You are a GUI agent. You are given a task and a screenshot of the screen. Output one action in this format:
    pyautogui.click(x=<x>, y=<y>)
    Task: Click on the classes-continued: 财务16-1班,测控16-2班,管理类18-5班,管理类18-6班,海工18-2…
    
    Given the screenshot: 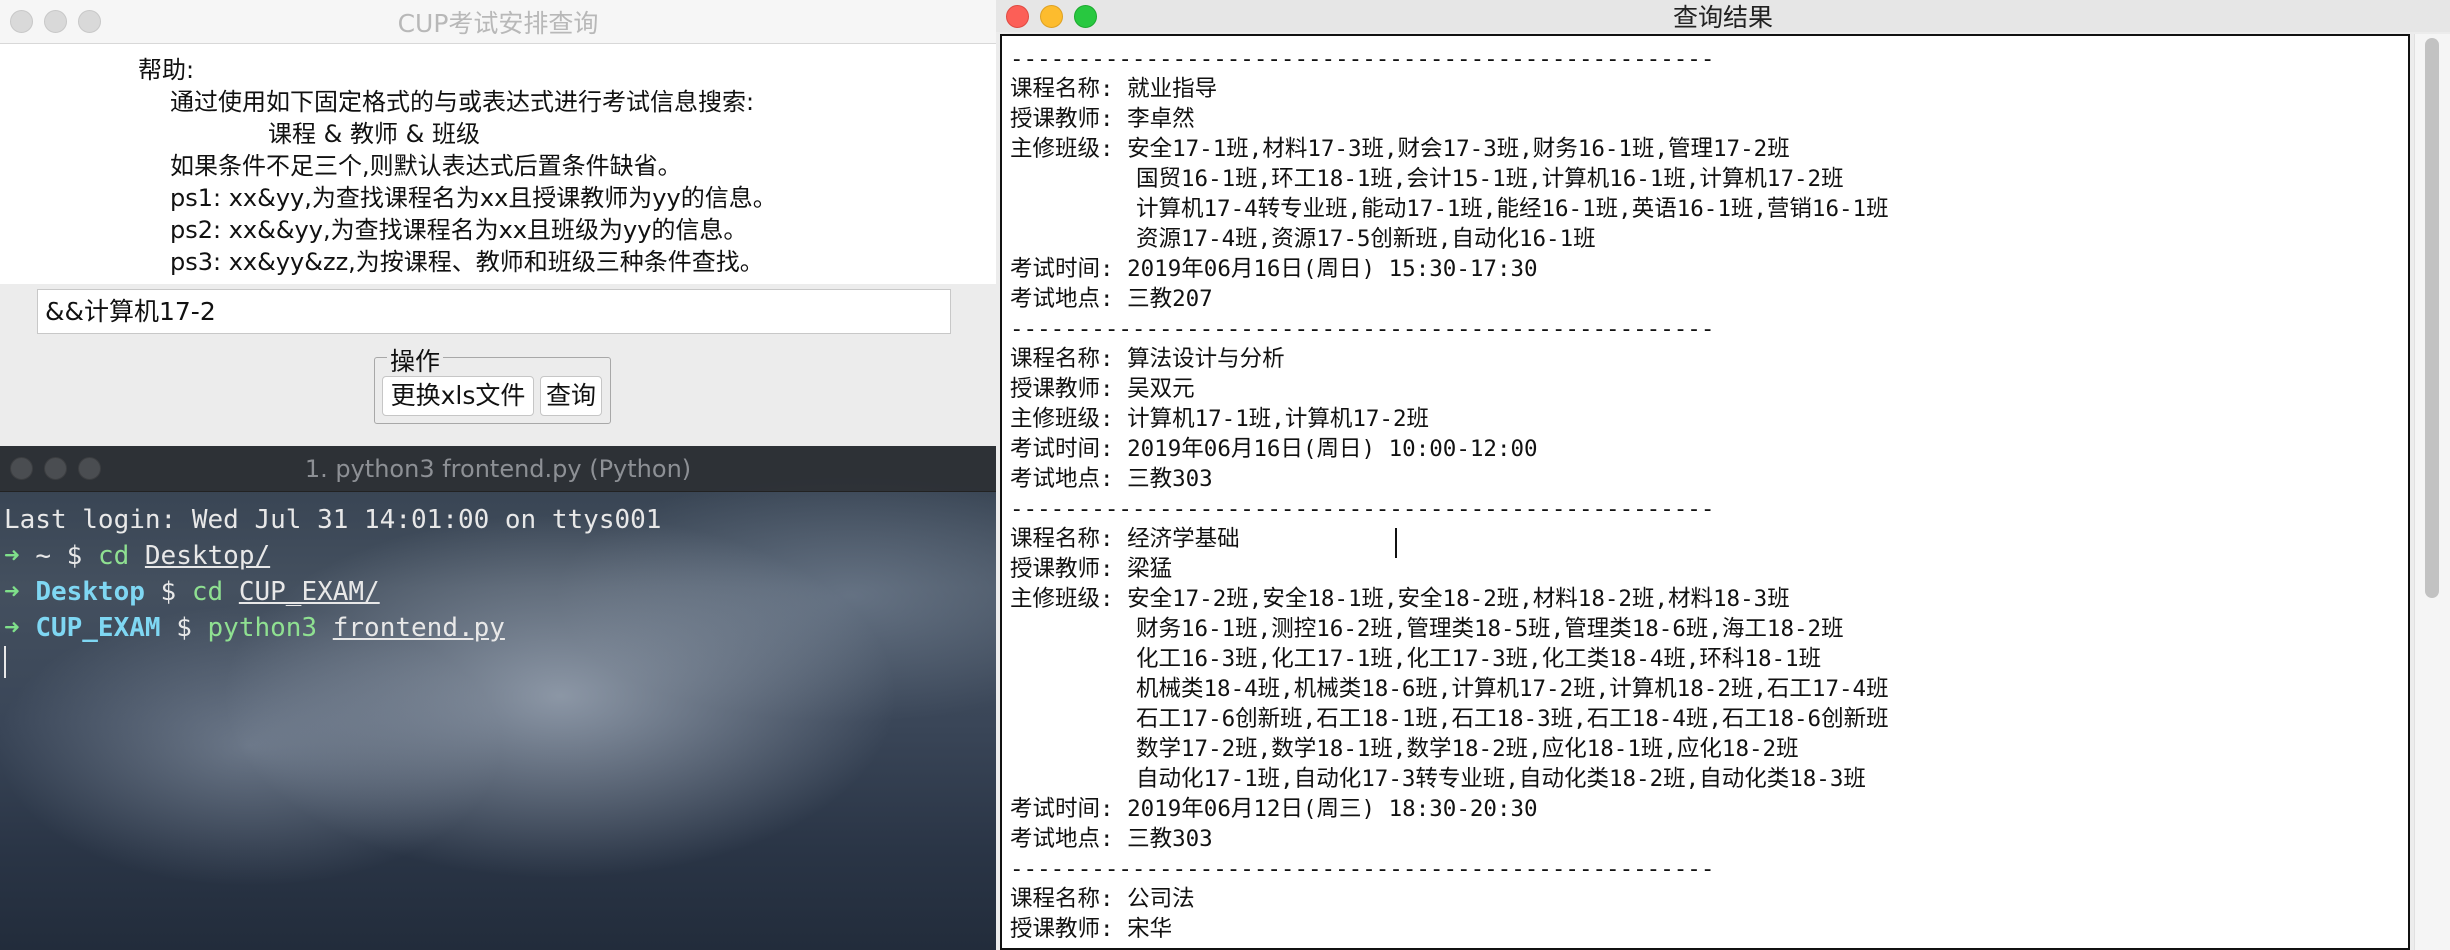 What is the action you would take?
    pyautogui.click(x=1490, y=629)
    